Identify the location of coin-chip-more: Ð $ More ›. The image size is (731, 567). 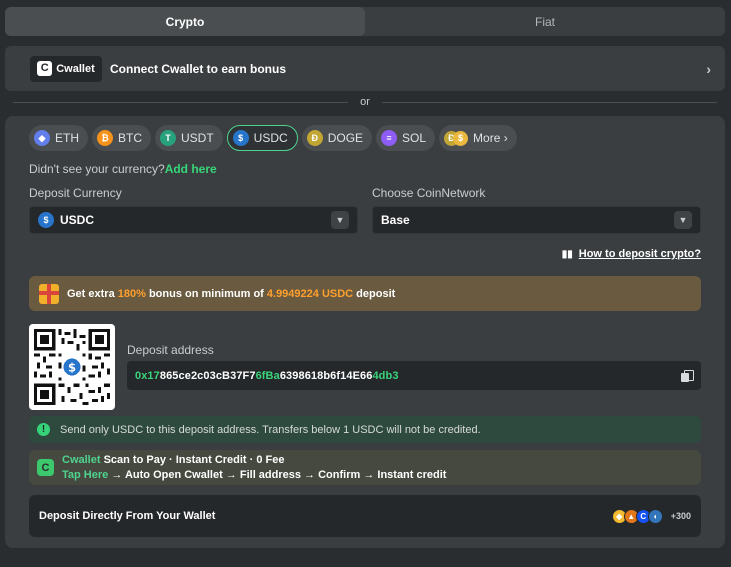
(478, 138).